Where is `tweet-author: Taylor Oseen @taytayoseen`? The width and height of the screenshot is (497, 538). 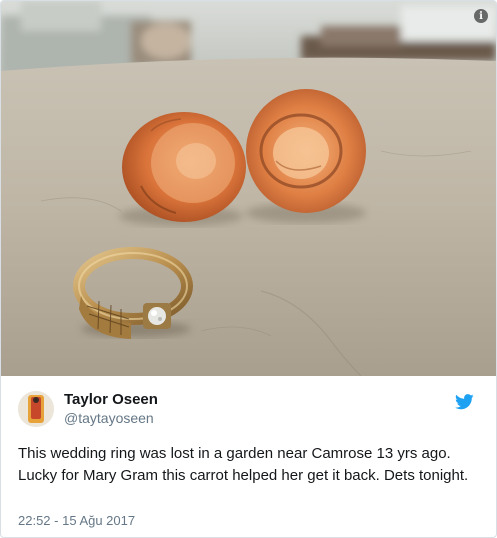 tweet-author: Taylor Oseen @taytayoseen is located at coordinates (88, 408).